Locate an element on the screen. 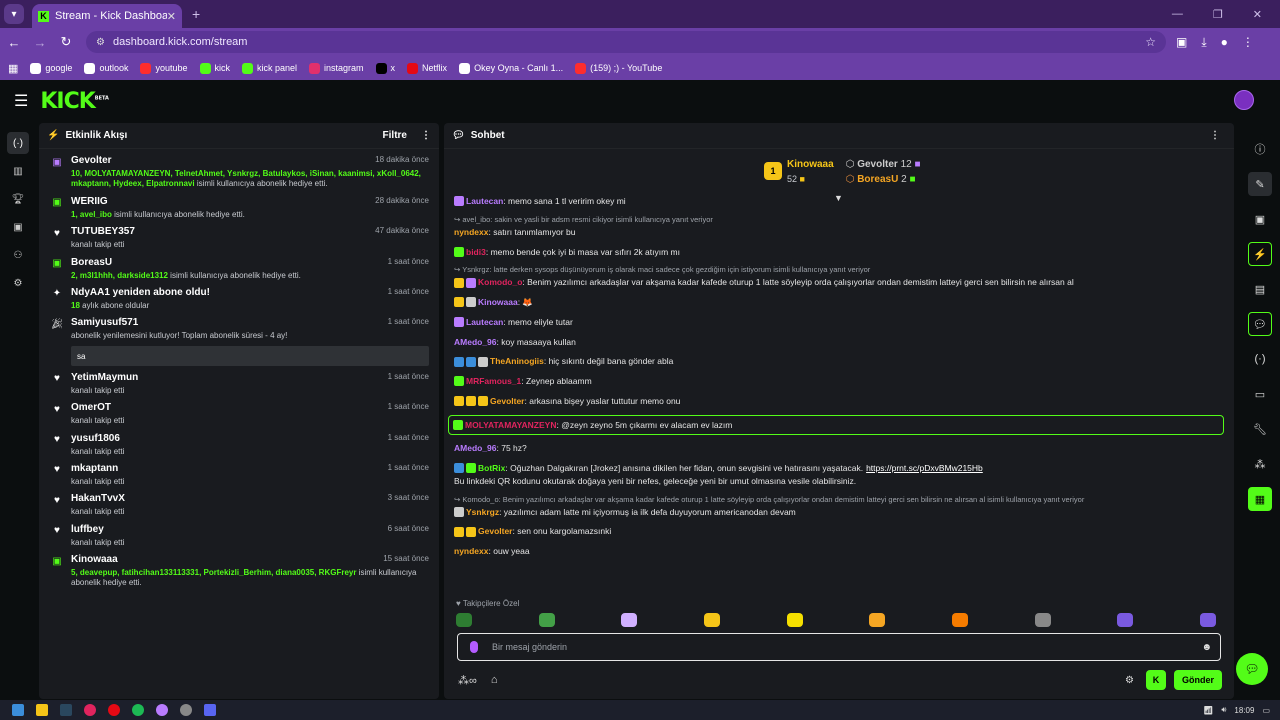 This screenshot has height=720, width=1280. site-info-icon: ⚙ is located at coordinates (100, 42).